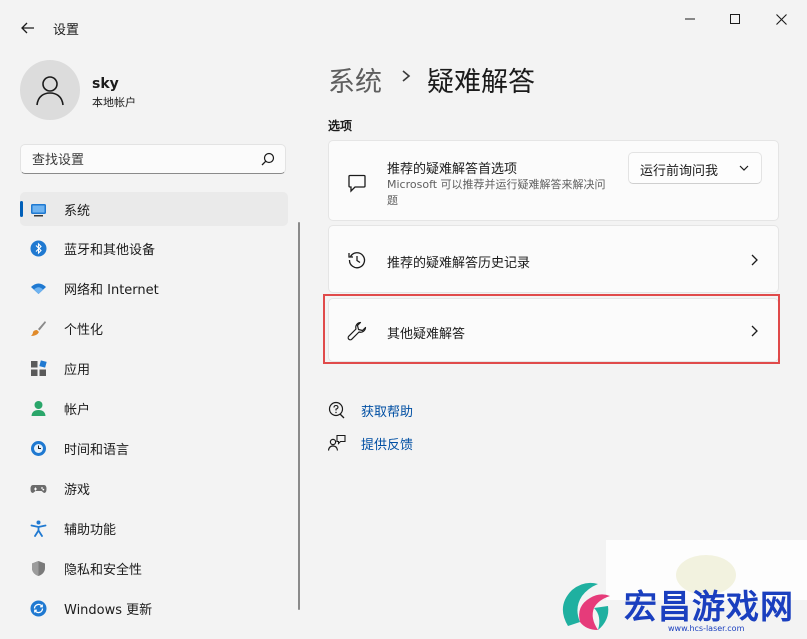 This screenshot has width=807, height=639. I want to click on active-indicator, so click(21, 209).